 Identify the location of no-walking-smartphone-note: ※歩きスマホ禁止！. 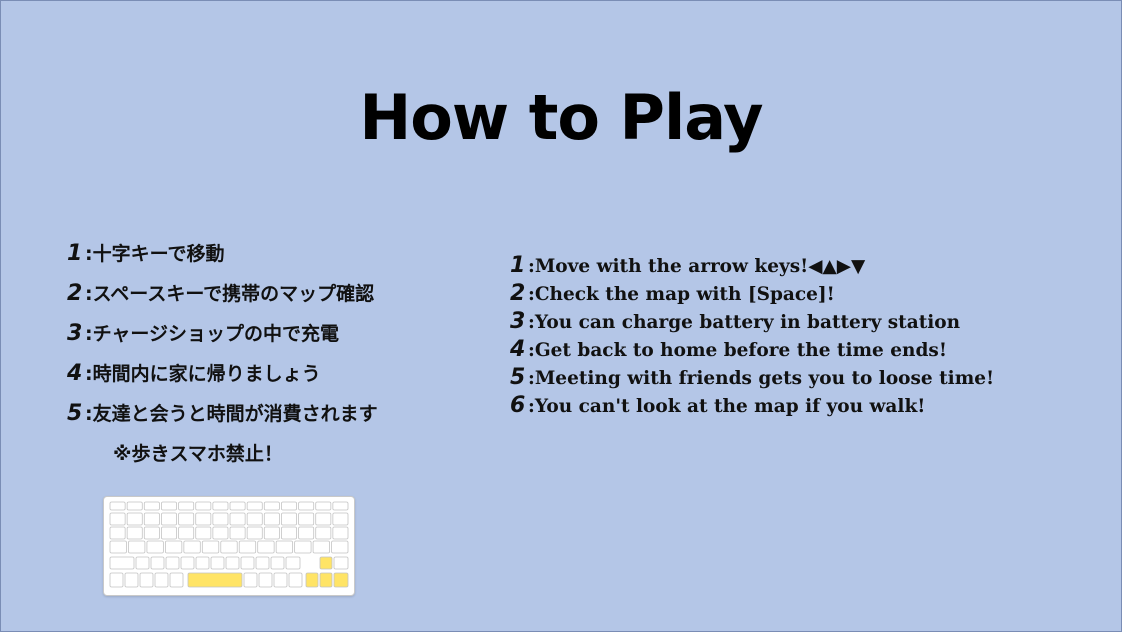
(198, 454).